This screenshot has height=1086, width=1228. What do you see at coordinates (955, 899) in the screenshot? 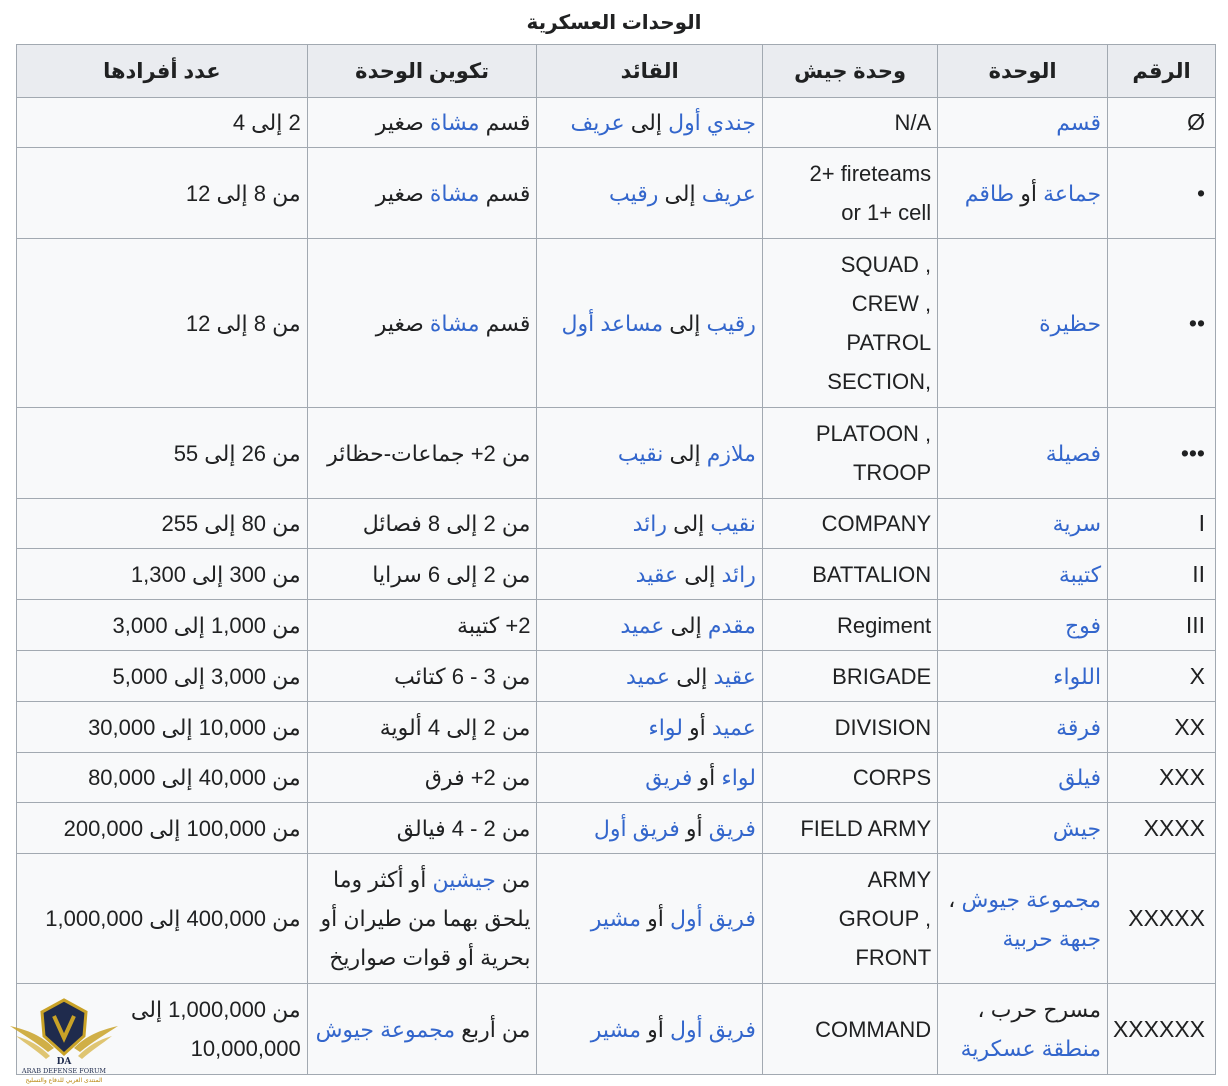
I see `cell-text: ،` at bounding box center [955, 899].